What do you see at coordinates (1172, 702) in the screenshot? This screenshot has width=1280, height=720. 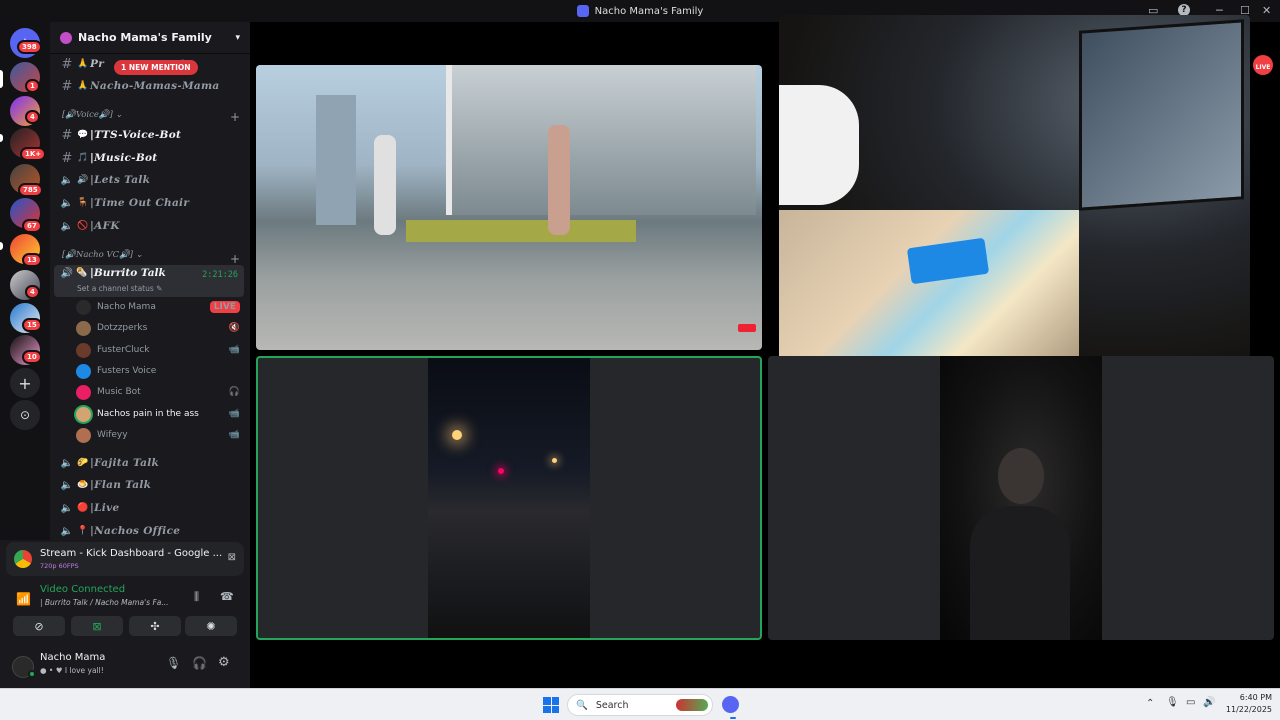 I see `microphone-tray-icon: 🎙` at bounding box center [1172, 702].